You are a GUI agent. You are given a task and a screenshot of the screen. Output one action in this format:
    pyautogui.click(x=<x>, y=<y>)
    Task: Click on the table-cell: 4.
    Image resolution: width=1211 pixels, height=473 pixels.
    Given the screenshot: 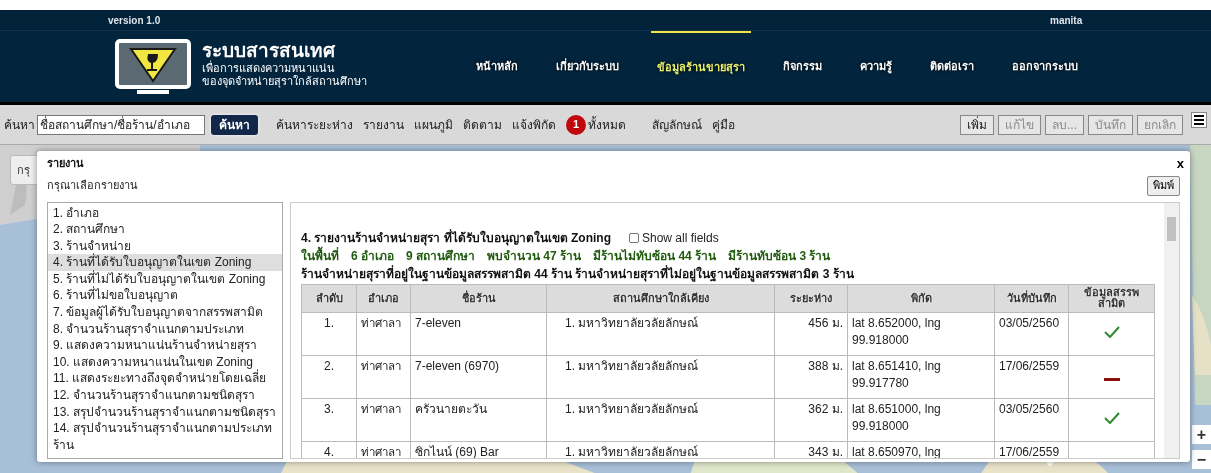 What is the action you would take?
    pyautogui.click(x=329, y=449)
    